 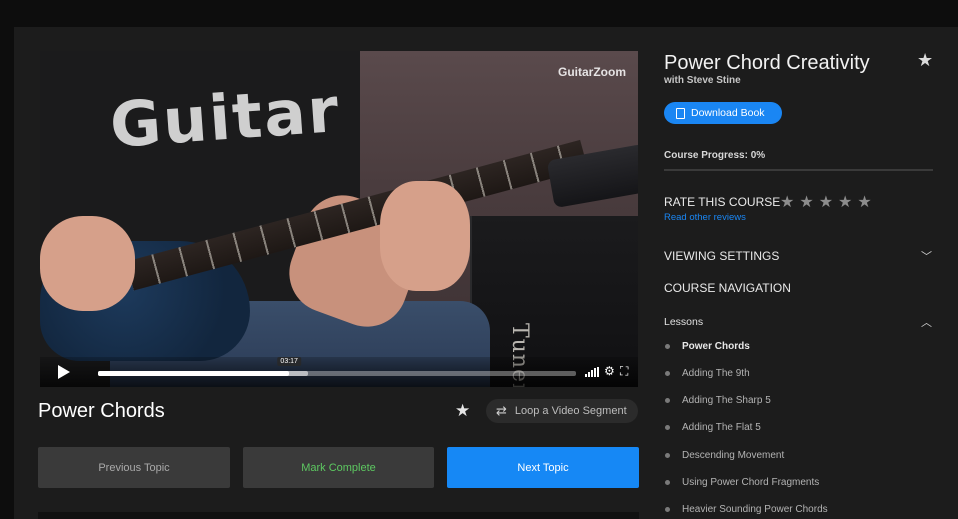 I want to click on play-icon, so click(x=64, y=372).